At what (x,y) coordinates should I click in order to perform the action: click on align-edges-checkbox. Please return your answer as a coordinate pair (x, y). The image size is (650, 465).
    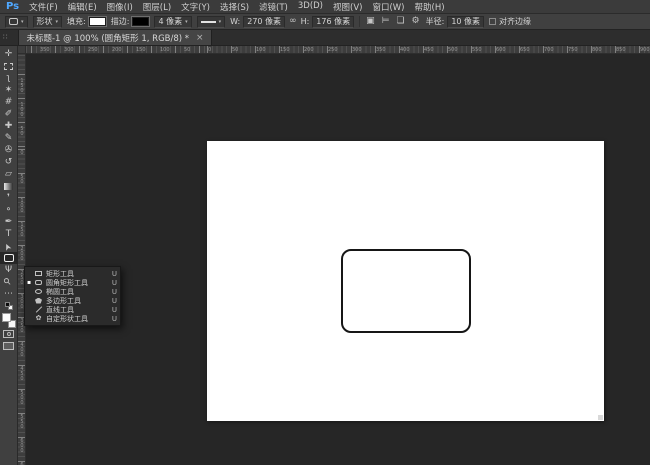
    Looking at the image, I should click on (493, 21).